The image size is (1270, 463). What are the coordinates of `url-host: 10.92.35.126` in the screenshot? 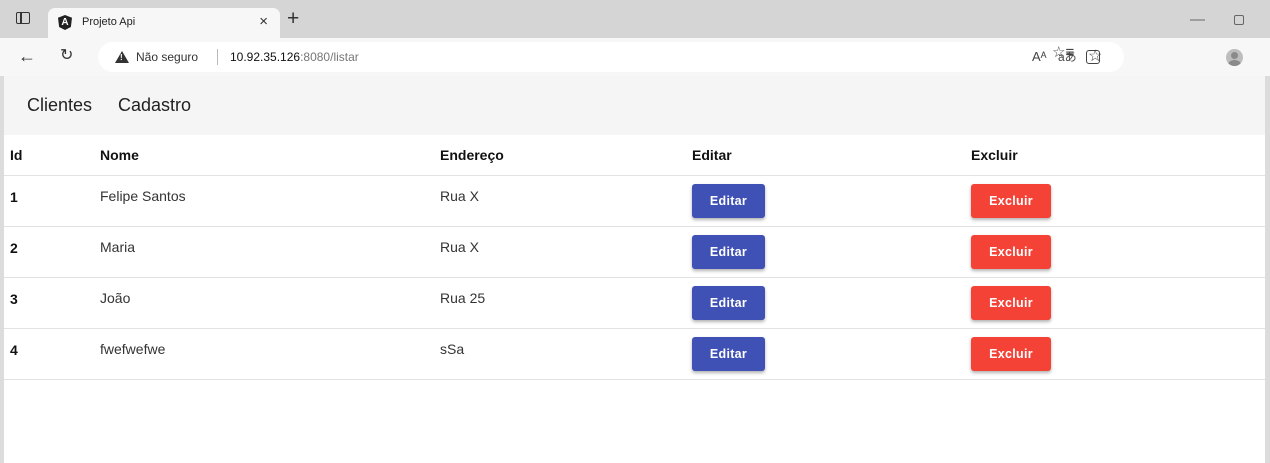 It's located at (265, 57).